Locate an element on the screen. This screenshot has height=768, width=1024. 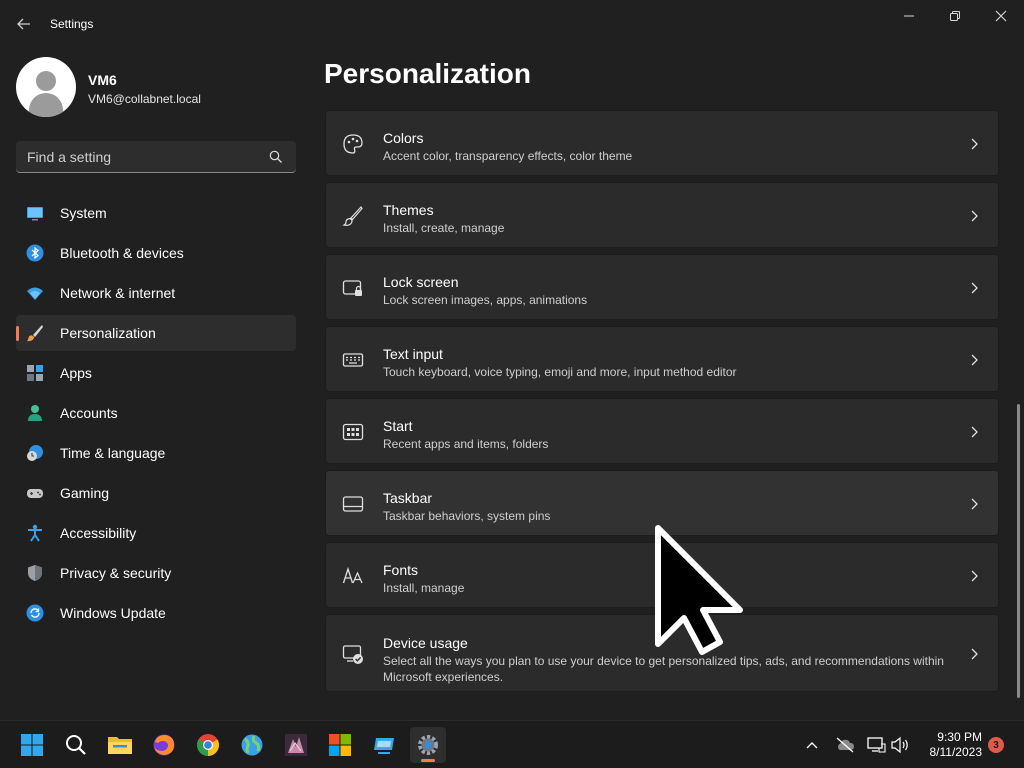
sidebar-item-label: Time & language is located at coordinates (113, 453).